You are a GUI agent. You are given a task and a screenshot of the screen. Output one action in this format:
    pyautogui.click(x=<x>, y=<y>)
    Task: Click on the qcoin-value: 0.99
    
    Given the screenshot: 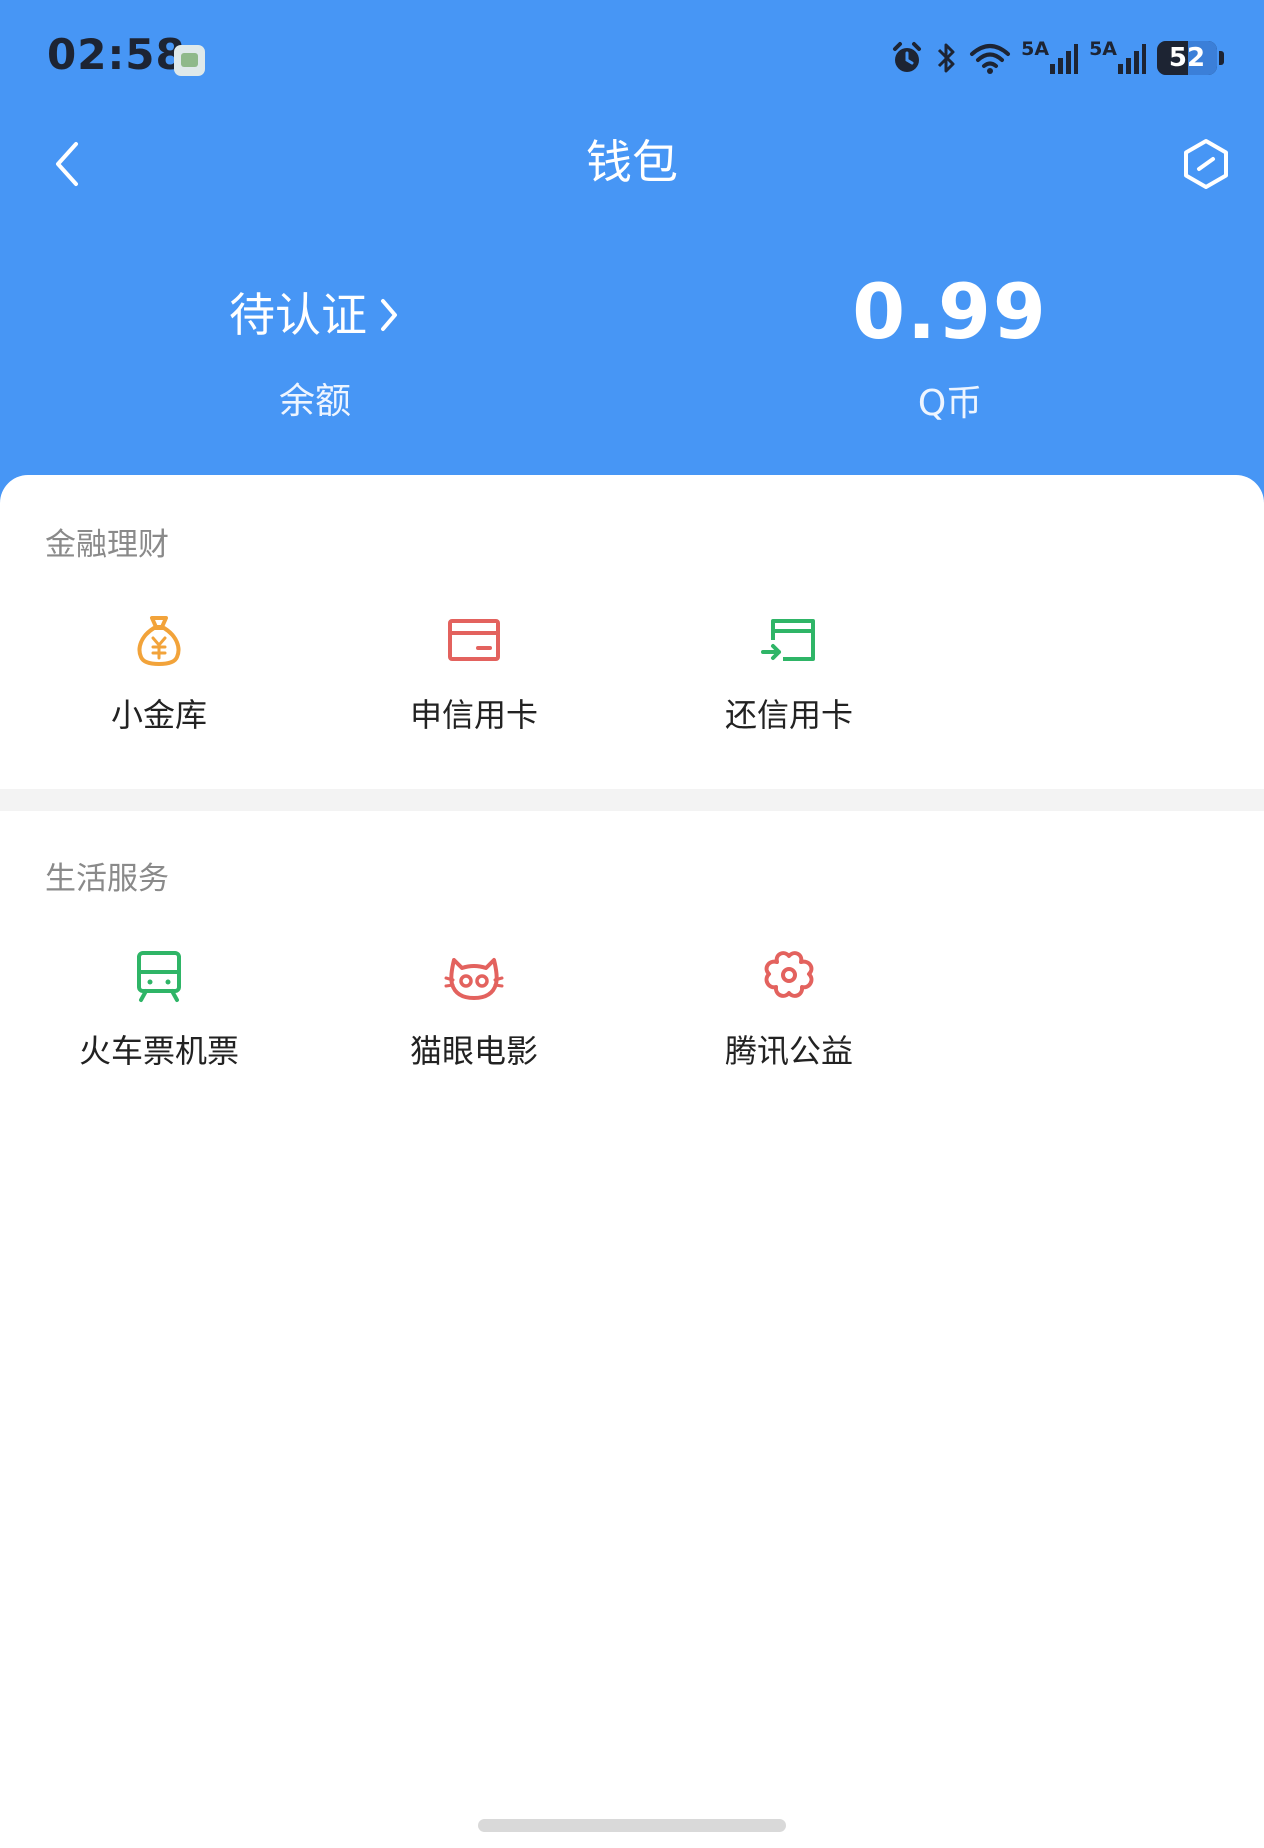 What is the action you would take?
    pyautogui.click(x=950, y=311)
    